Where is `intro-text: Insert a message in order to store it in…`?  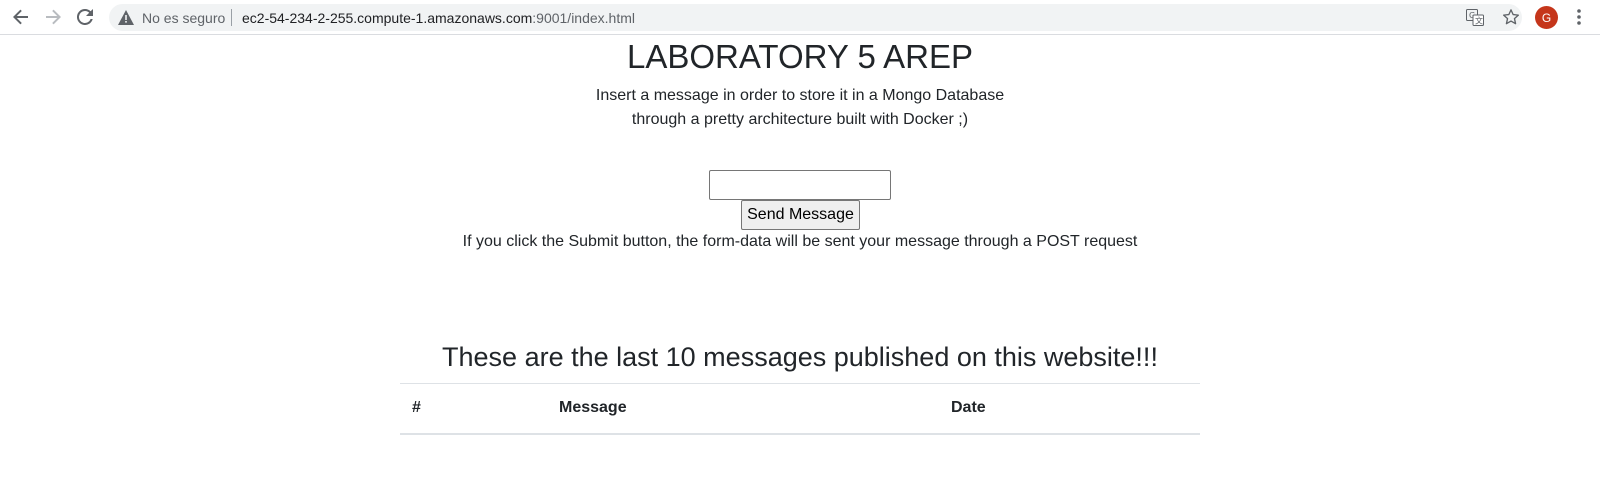 intro-text: Insert a message in order to store it in… is located at coordinates (800, 108).